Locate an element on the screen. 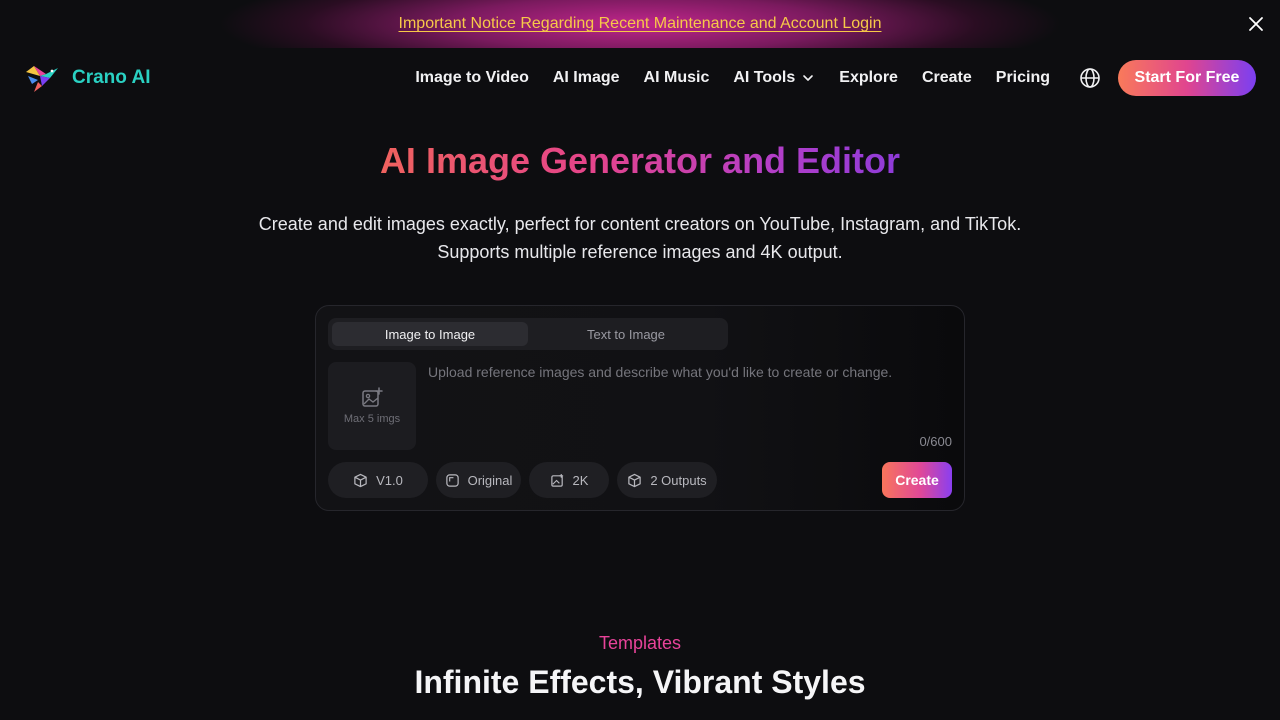 The width and height of the screenshot is (1280, 720). templates-eyebrow: Templates is located at coordinates (640, 643).